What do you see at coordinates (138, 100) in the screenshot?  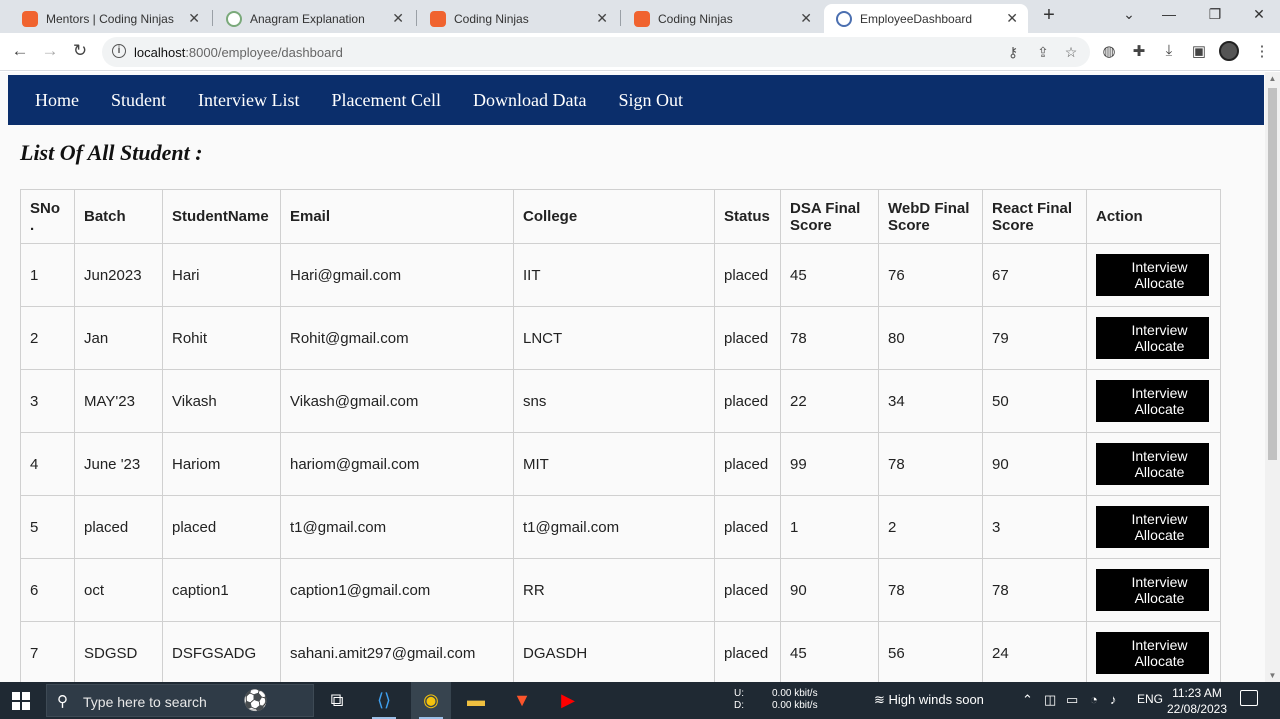 I see `nav-student: Student` at bounding box center [138, 100].